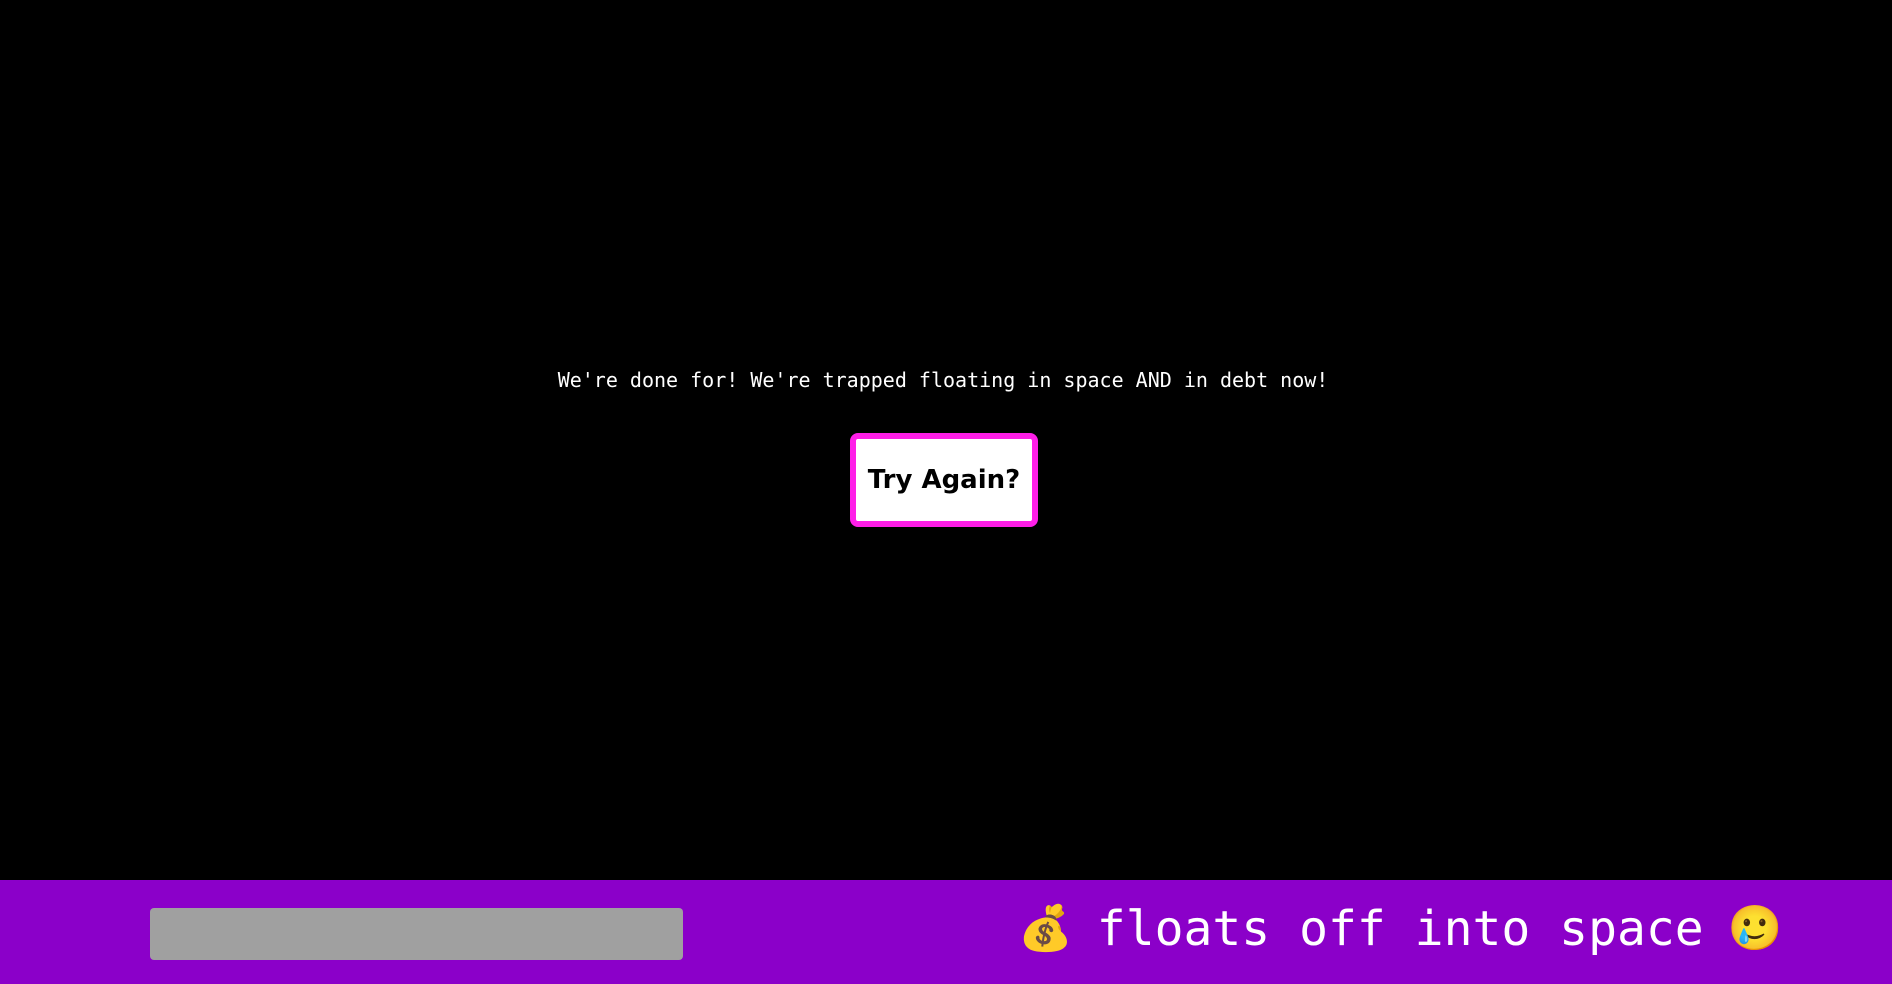 The width and height of the screenshot is (1892, 984). Describe the element at coordinates (946, 932) in the screenshot. I see `status-bar: 💰 floats off into space 🥲` at that location.